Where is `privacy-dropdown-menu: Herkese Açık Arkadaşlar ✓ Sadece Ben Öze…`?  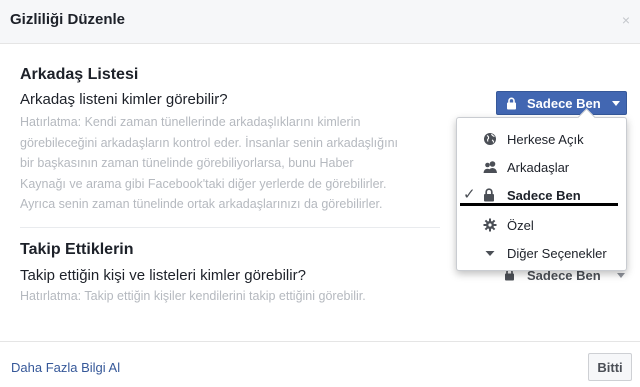
privacy-dropdown-menu: Herkese Açık Arkadaşlar ✓ Sadece Ben Öze… is located at coordinates (541, 189).